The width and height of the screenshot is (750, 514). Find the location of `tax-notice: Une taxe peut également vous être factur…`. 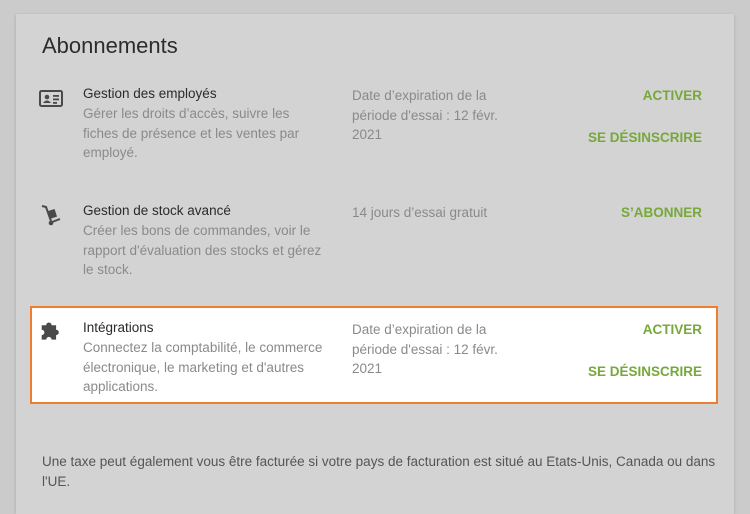

tax-notice: Une taxe peut également vous être factur… is located at coordinates (379, 471).